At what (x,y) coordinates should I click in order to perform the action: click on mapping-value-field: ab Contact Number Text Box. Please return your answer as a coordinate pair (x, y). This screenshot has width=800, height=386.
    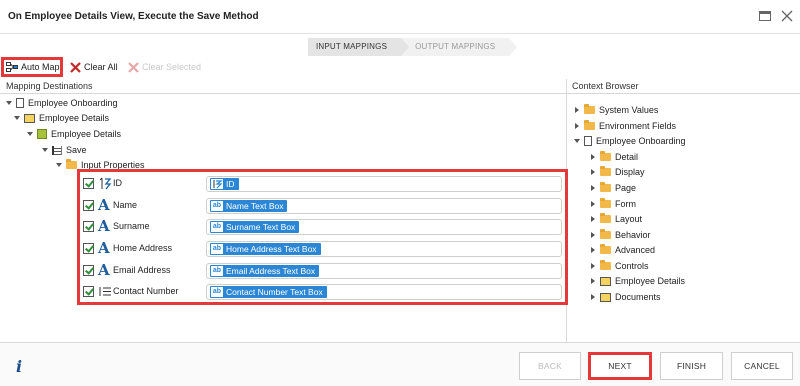
    Looking at the image, I should click on (384, 292).